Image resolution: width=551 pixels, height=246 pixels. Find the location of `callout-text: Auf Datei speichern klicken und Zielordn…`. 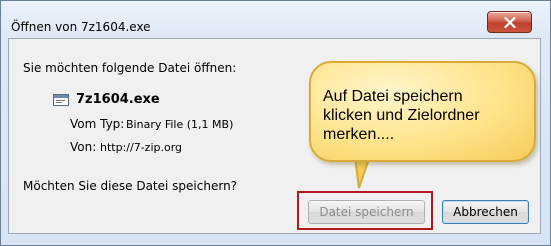

callout-text: Auf Datei speichern klicken und Zielordn… is located at coordinates (401, 115).